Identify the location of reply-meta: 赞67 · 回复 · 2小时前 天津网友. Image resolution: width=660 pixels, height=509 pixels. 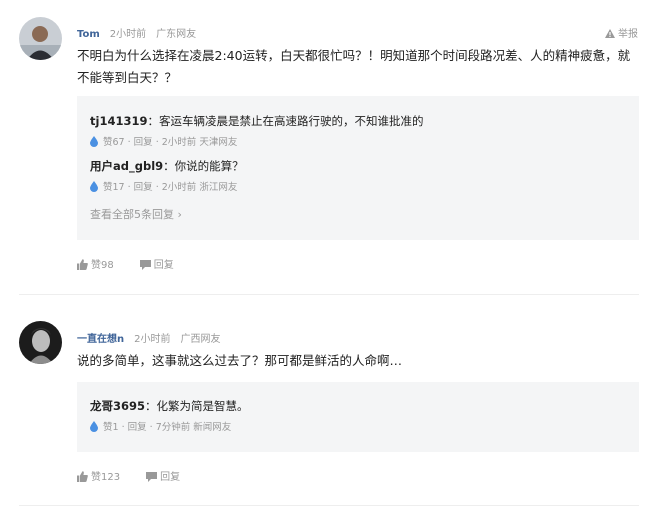
(360, 143).